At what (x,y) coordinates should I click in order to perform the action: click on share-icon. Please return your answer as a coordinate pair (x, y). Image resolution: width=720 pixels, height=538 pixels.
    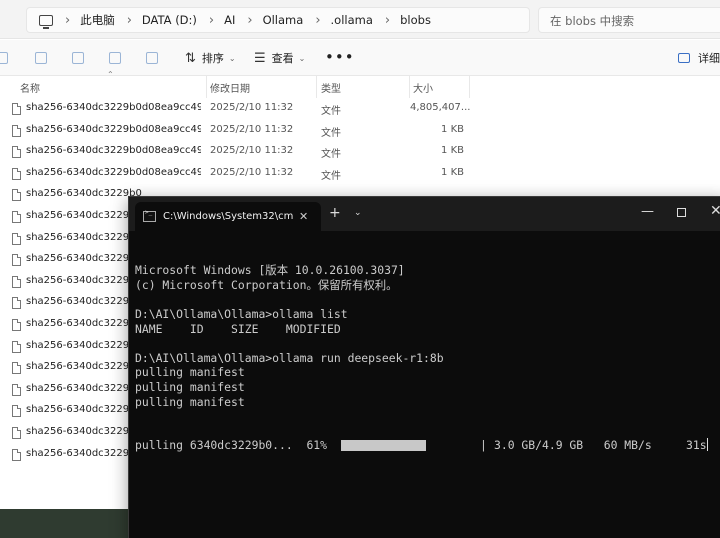
    Looking at the image, I should click on (115, 58).